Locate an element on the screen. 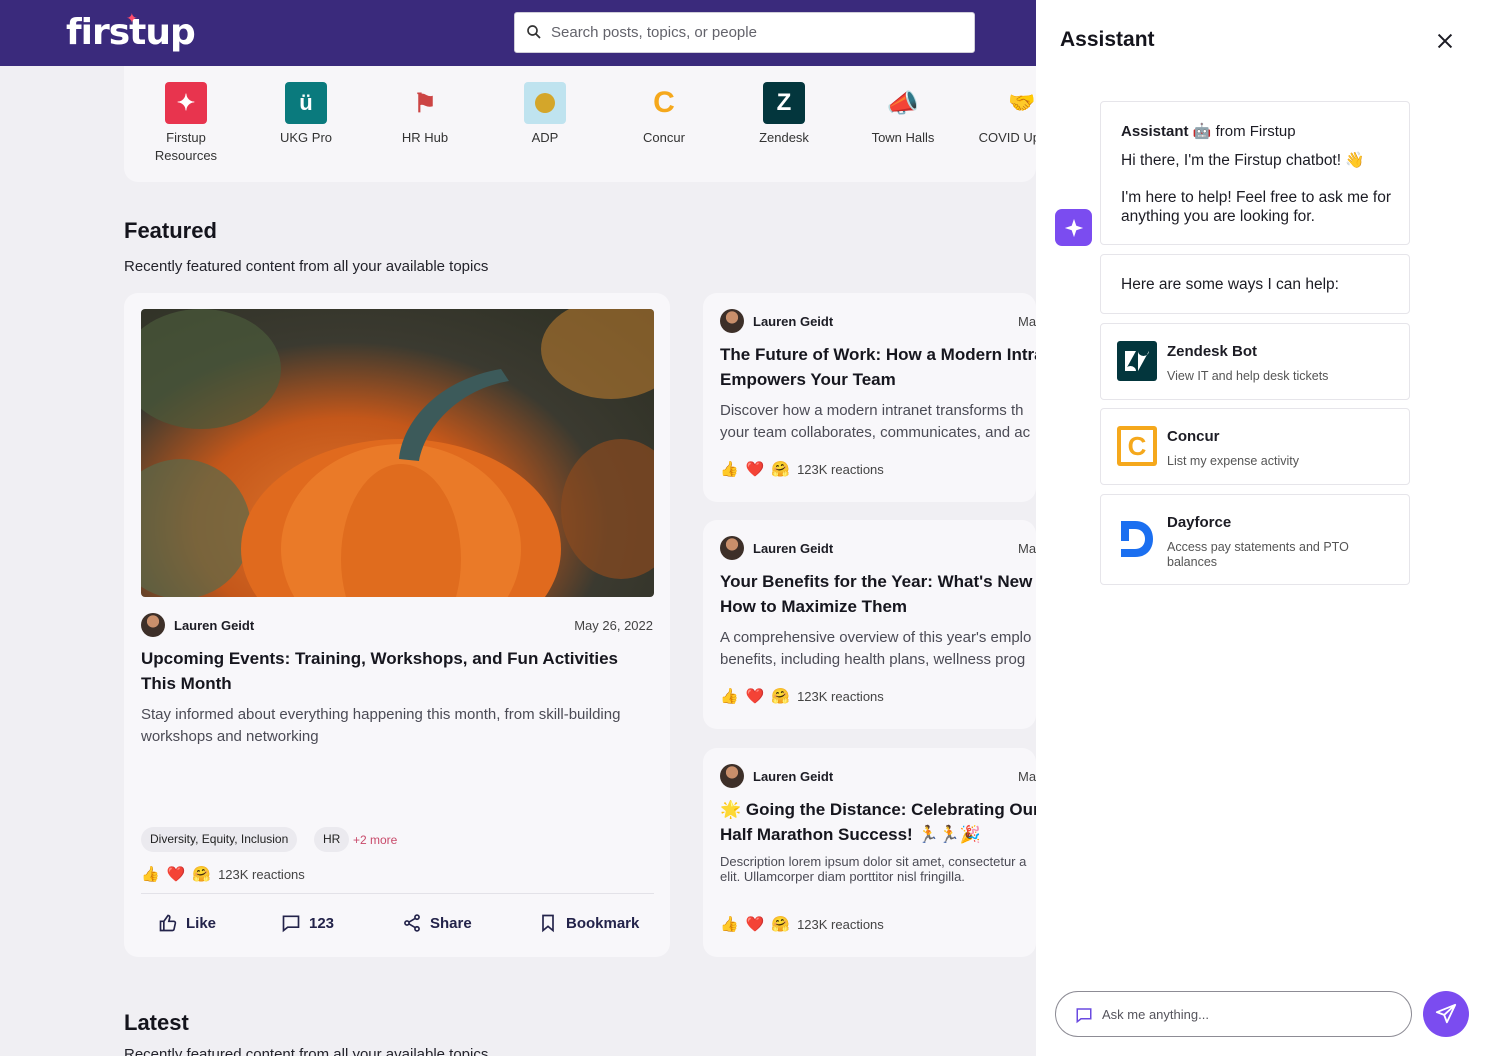  assistant-title: Assistant is located at coordinates (1107, 39).